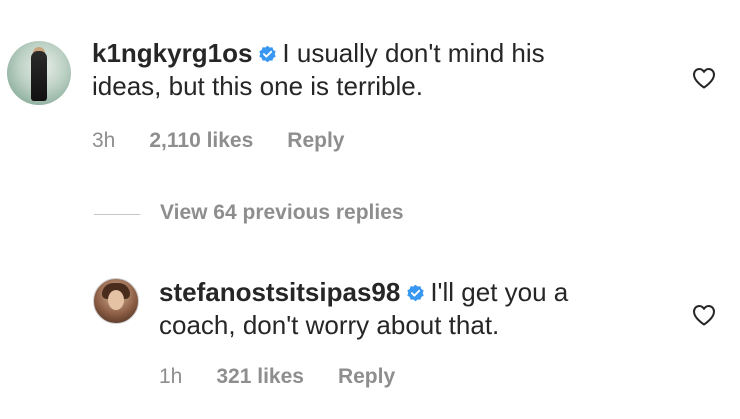  I want to click on comment-text-line2: ideas, but this one is terrible., so click(257, 86).